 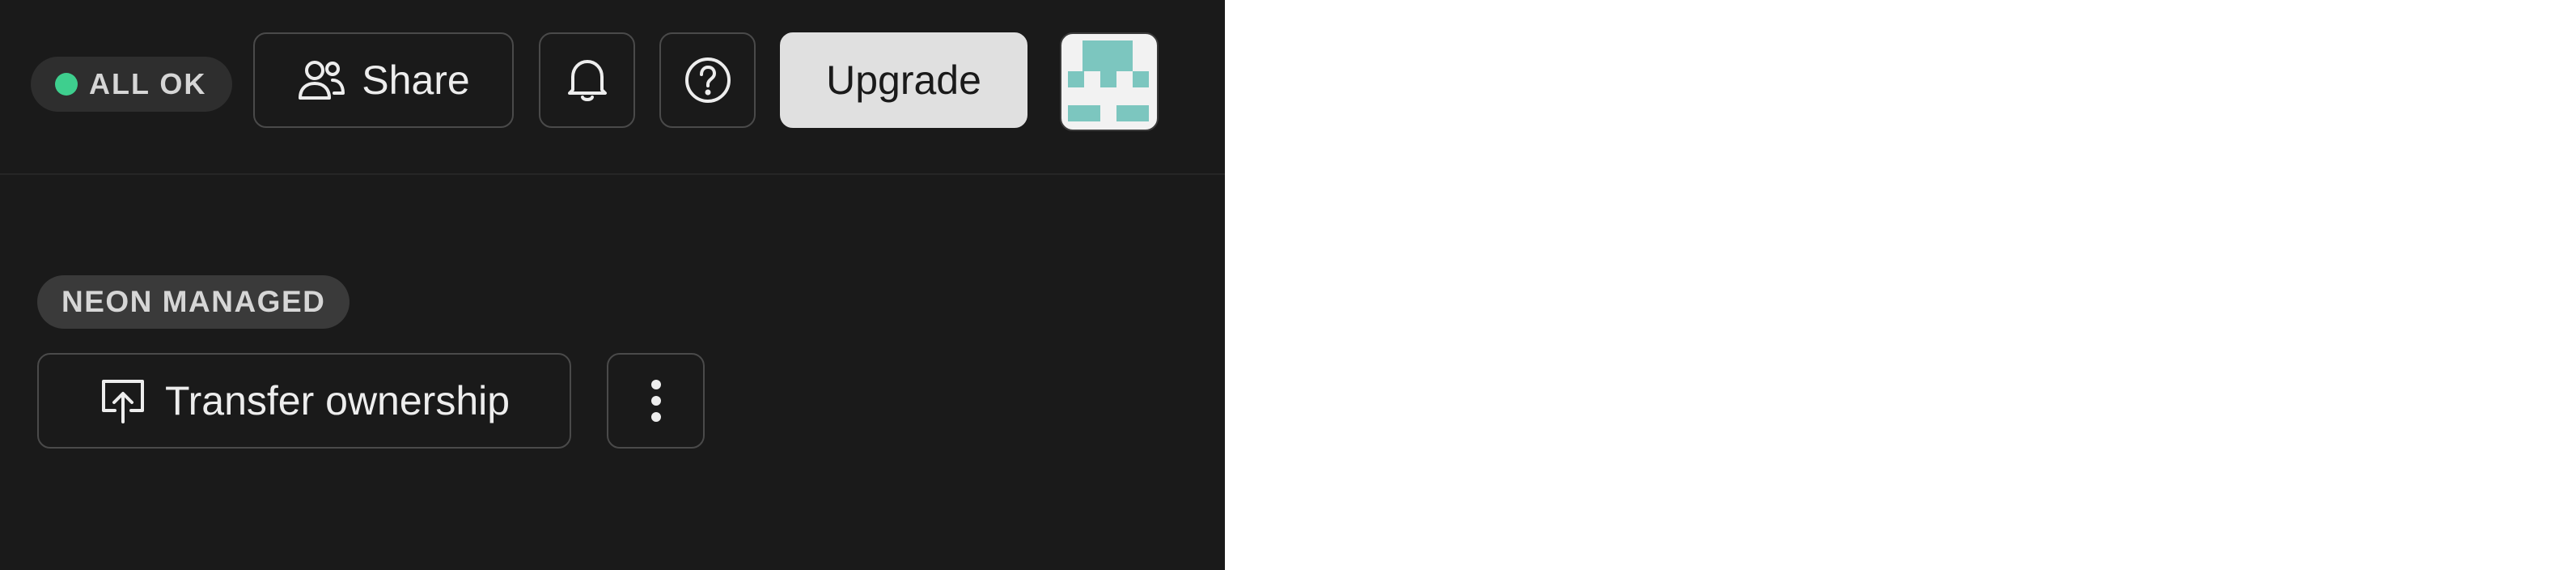 I want to click on top-bar: ALL OK Share Upgrade, so click(x=612, y=87).